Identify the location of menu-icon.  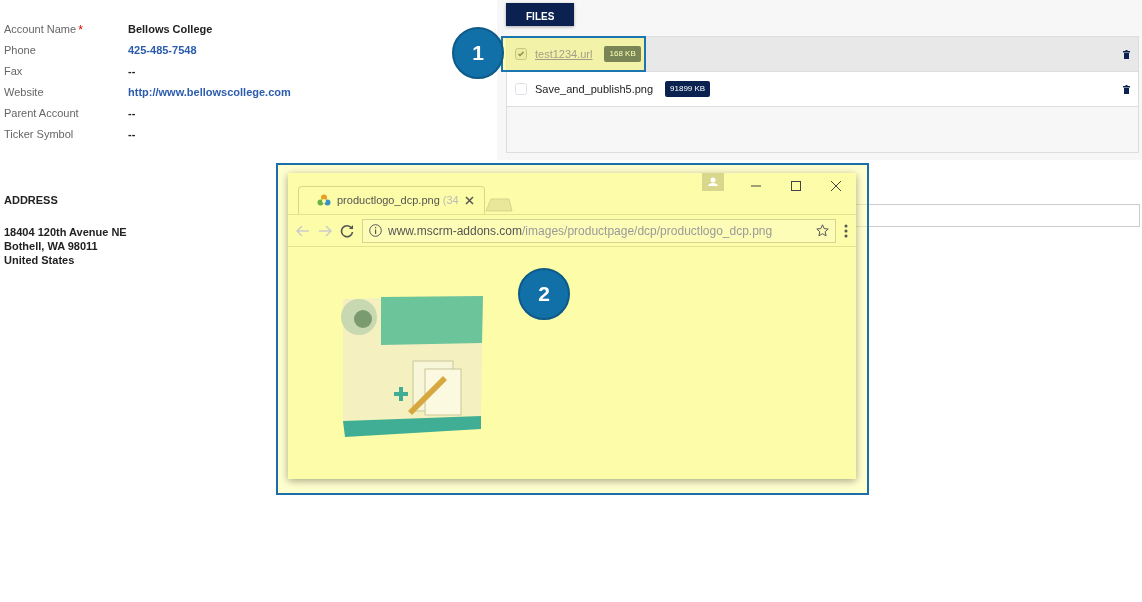
(846, 230).